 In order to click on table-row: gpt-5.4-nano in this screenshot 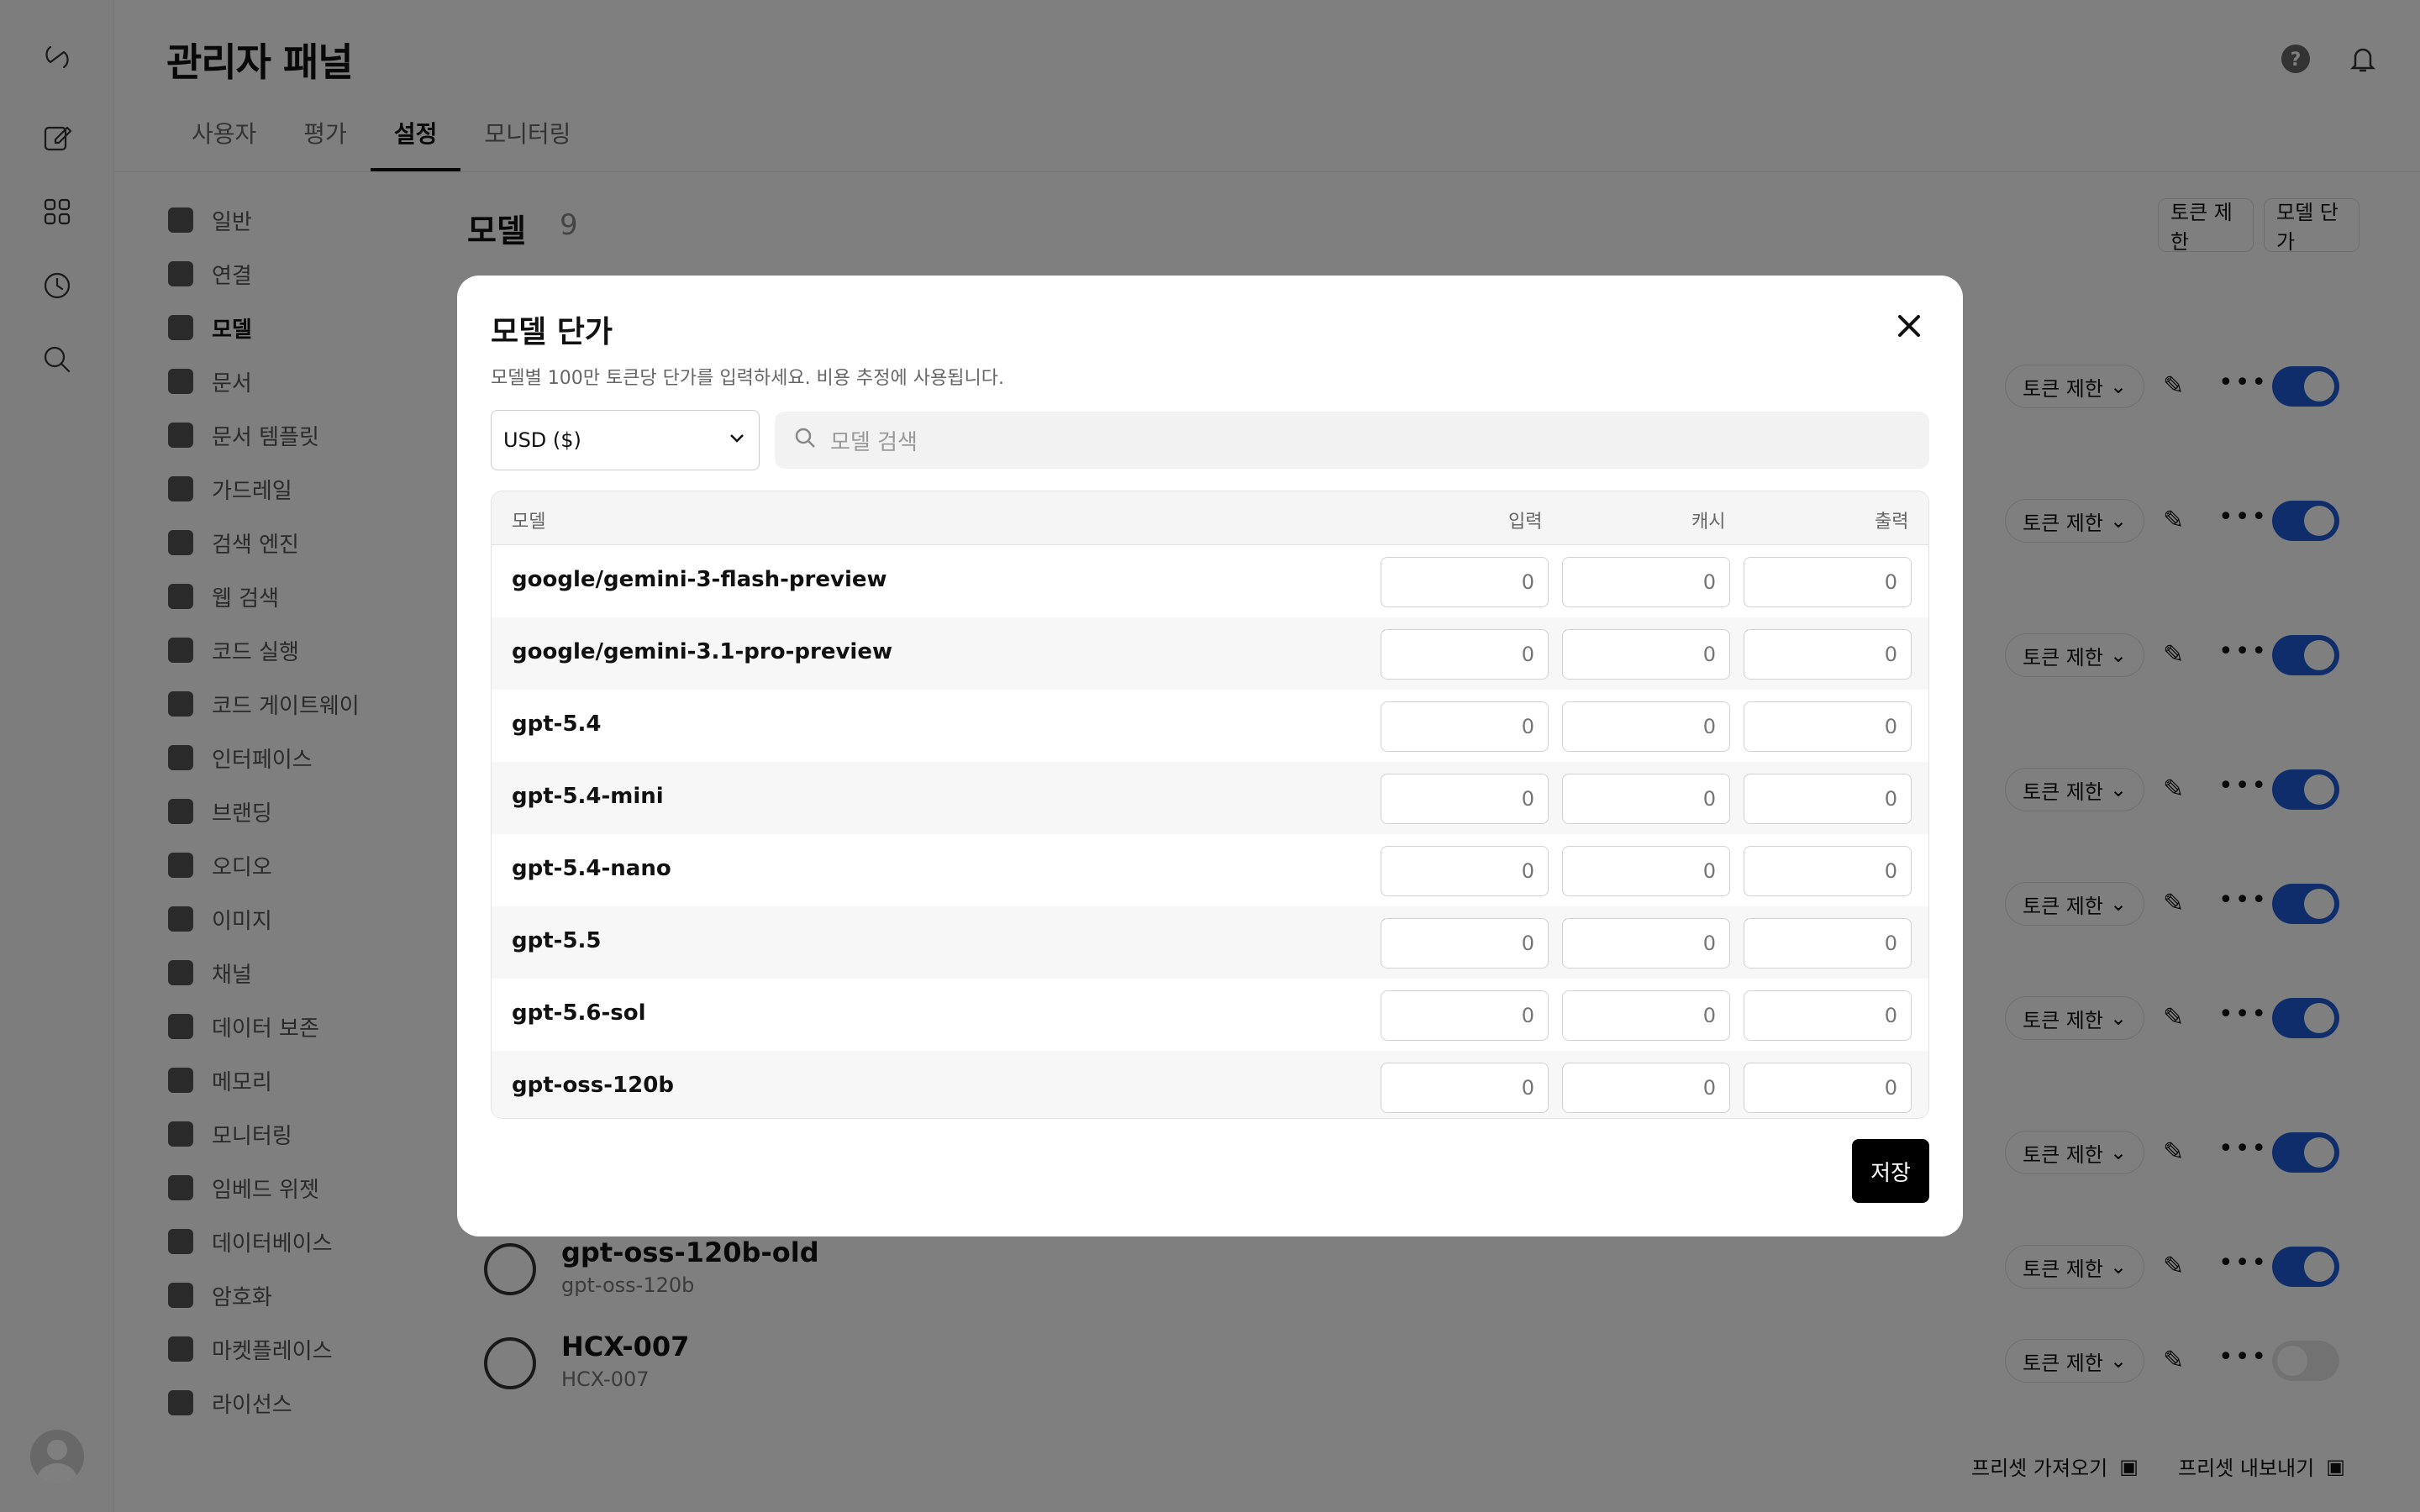, I will do `click(1210, 870)`.